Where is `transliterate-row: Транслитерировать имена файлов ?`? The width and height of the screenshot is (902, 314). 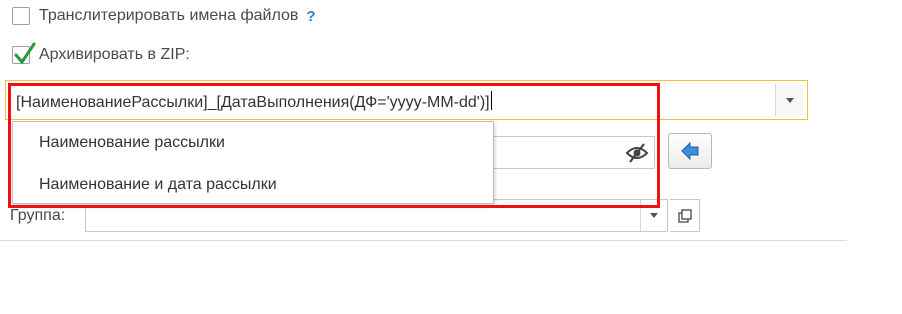 transliterate-row: Транслитерировать имена файлов ? is located at coordinates (164, 16).